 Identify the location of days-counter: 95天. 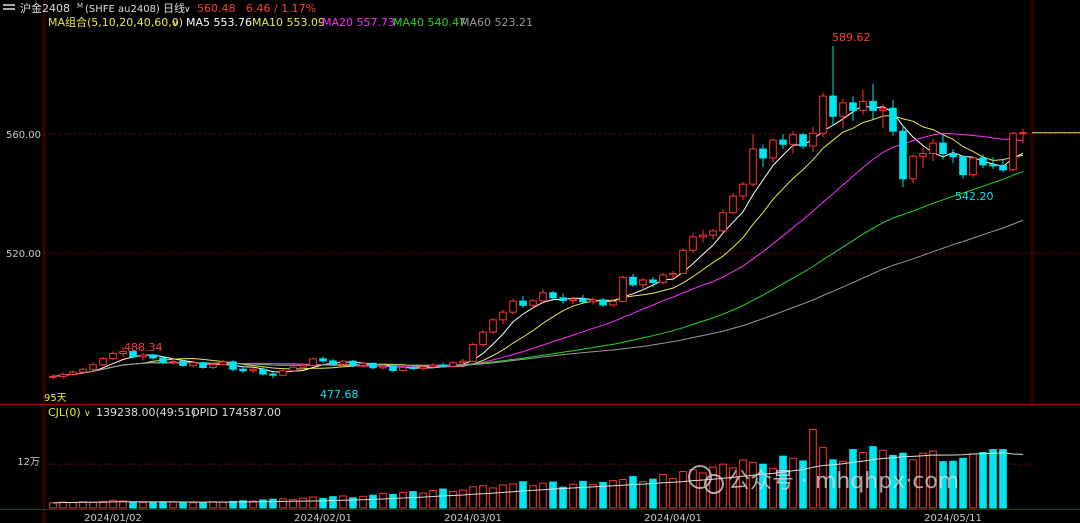
(55, 398).